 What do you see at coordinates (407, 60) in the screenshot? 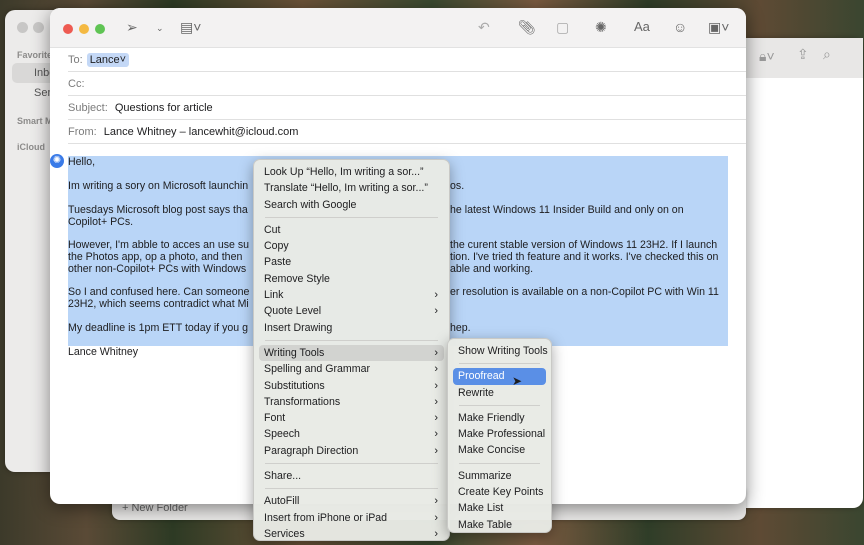
I see `to-field: To: Lance˅` at bounding box center [407, 60].